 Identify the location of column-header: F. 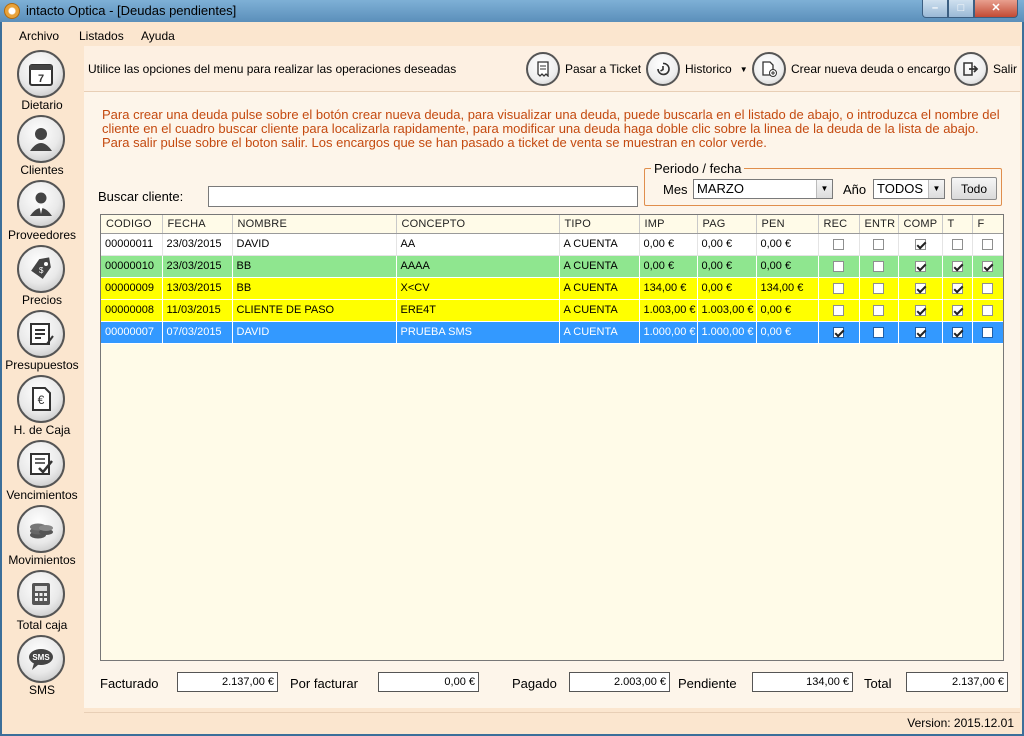
(987, 224).